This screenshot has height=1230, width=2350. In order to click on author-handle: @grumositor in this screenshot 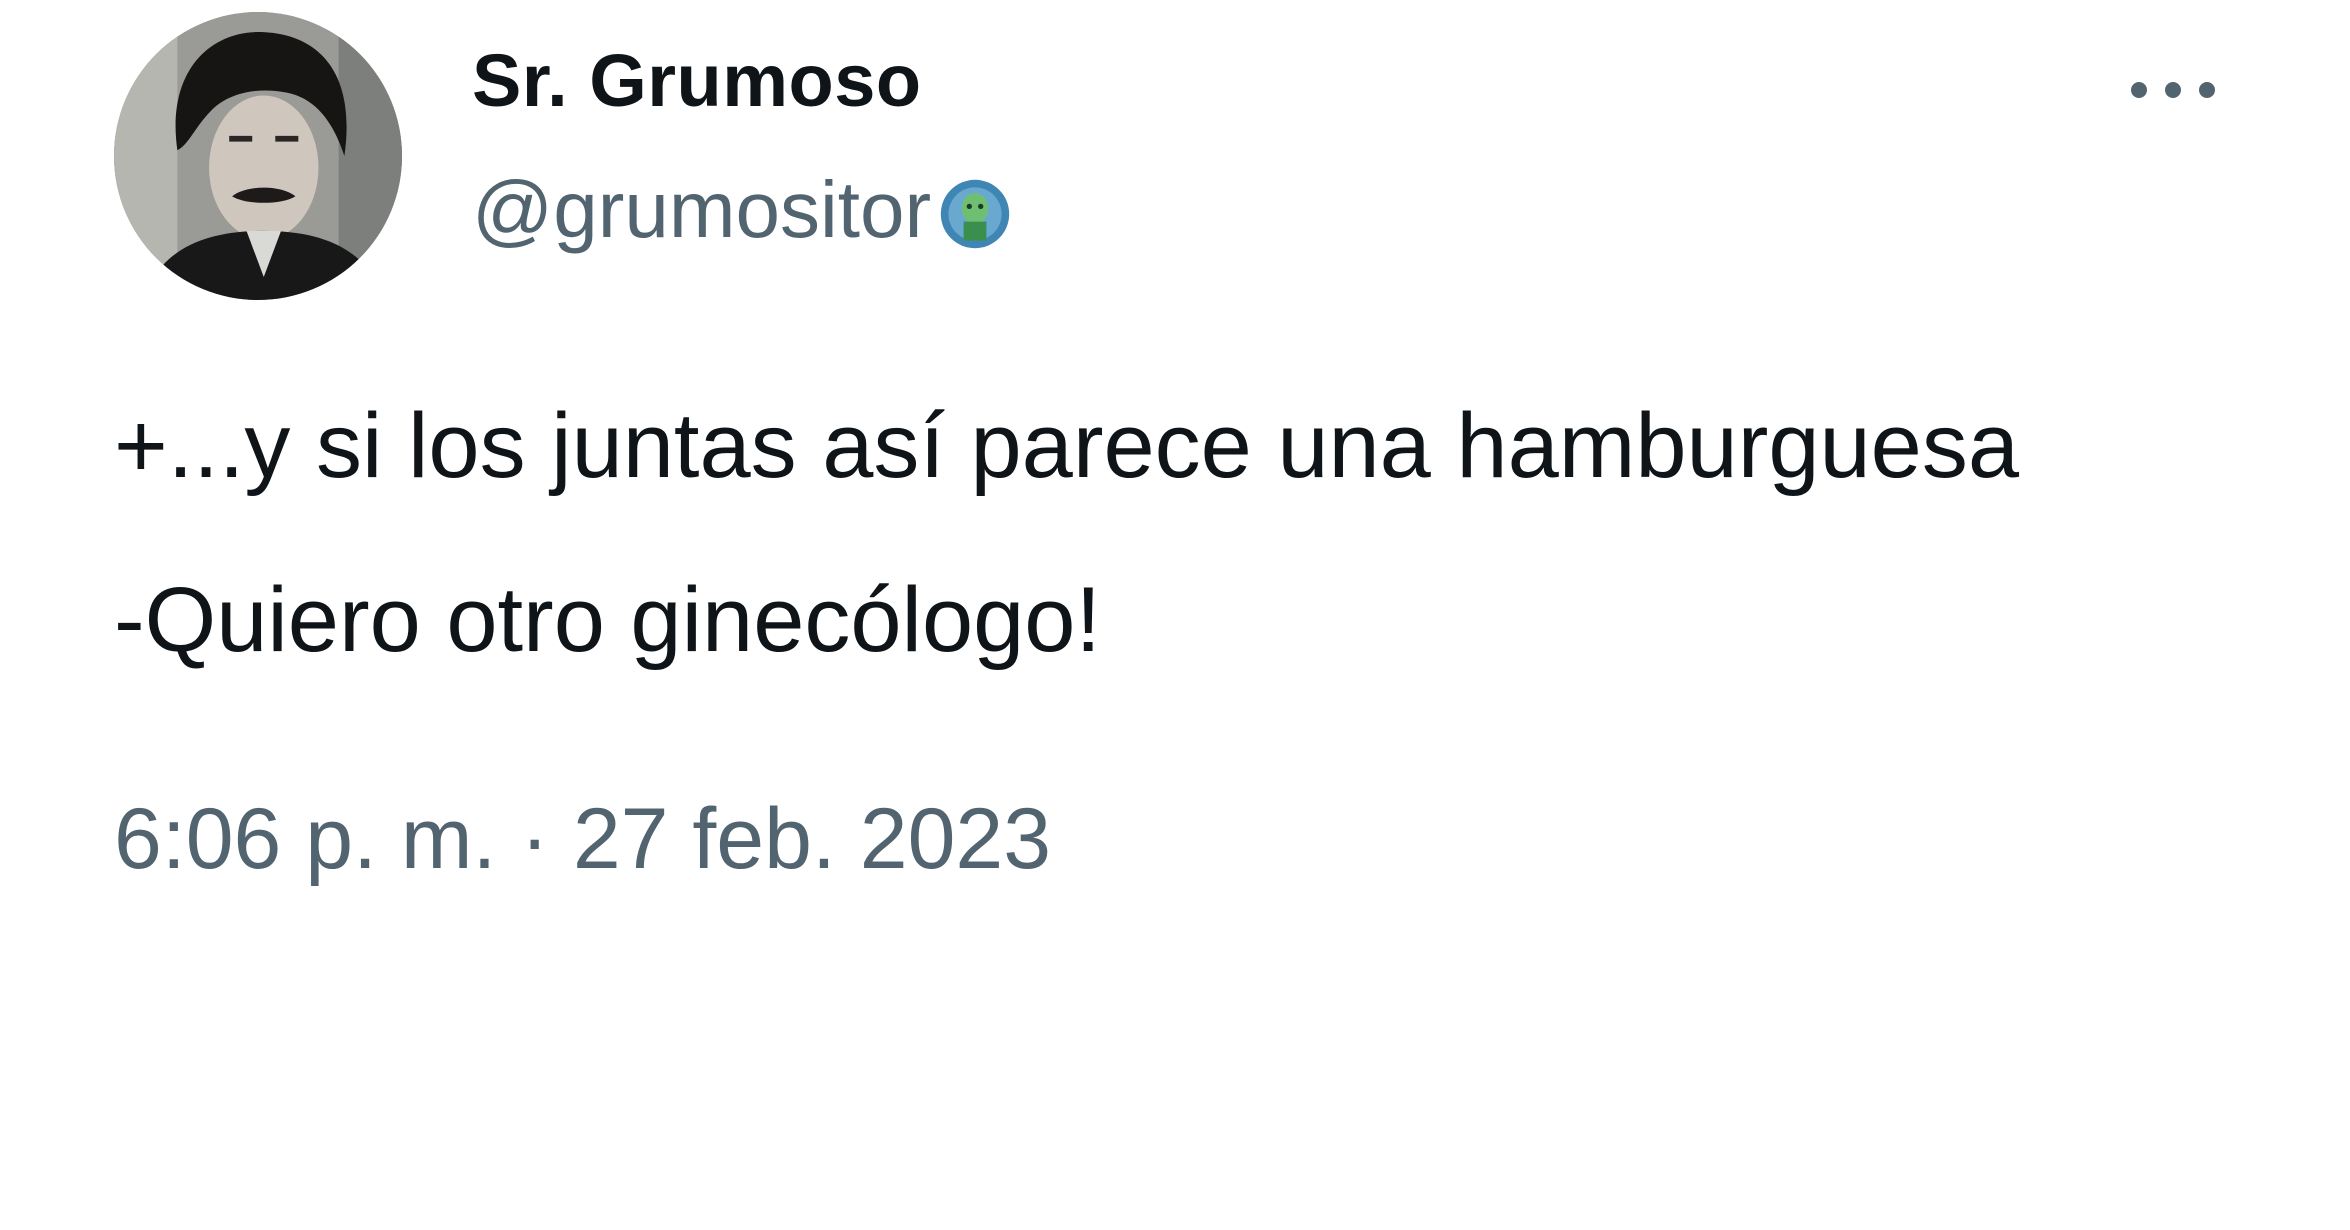, I will do `click(701, 210)`.